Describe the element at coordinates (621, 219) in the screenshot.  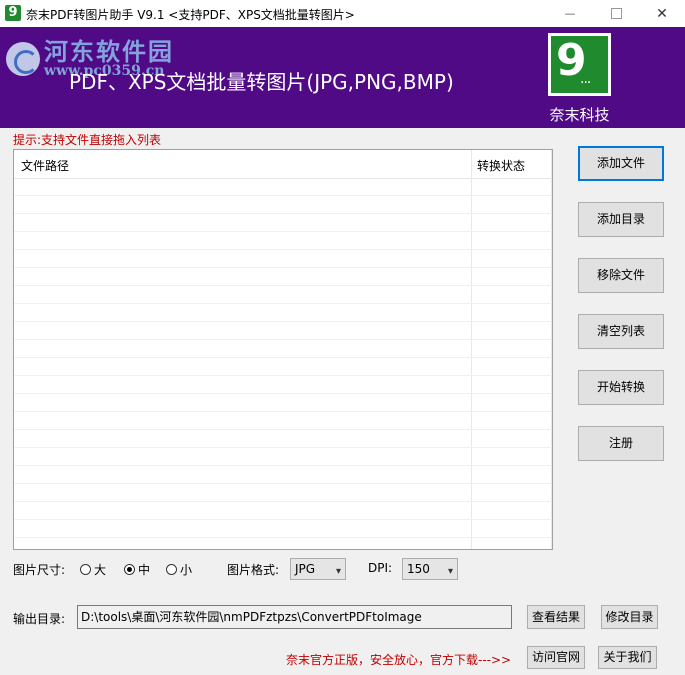
I see `add-directory-button: 添加目录` at that location.